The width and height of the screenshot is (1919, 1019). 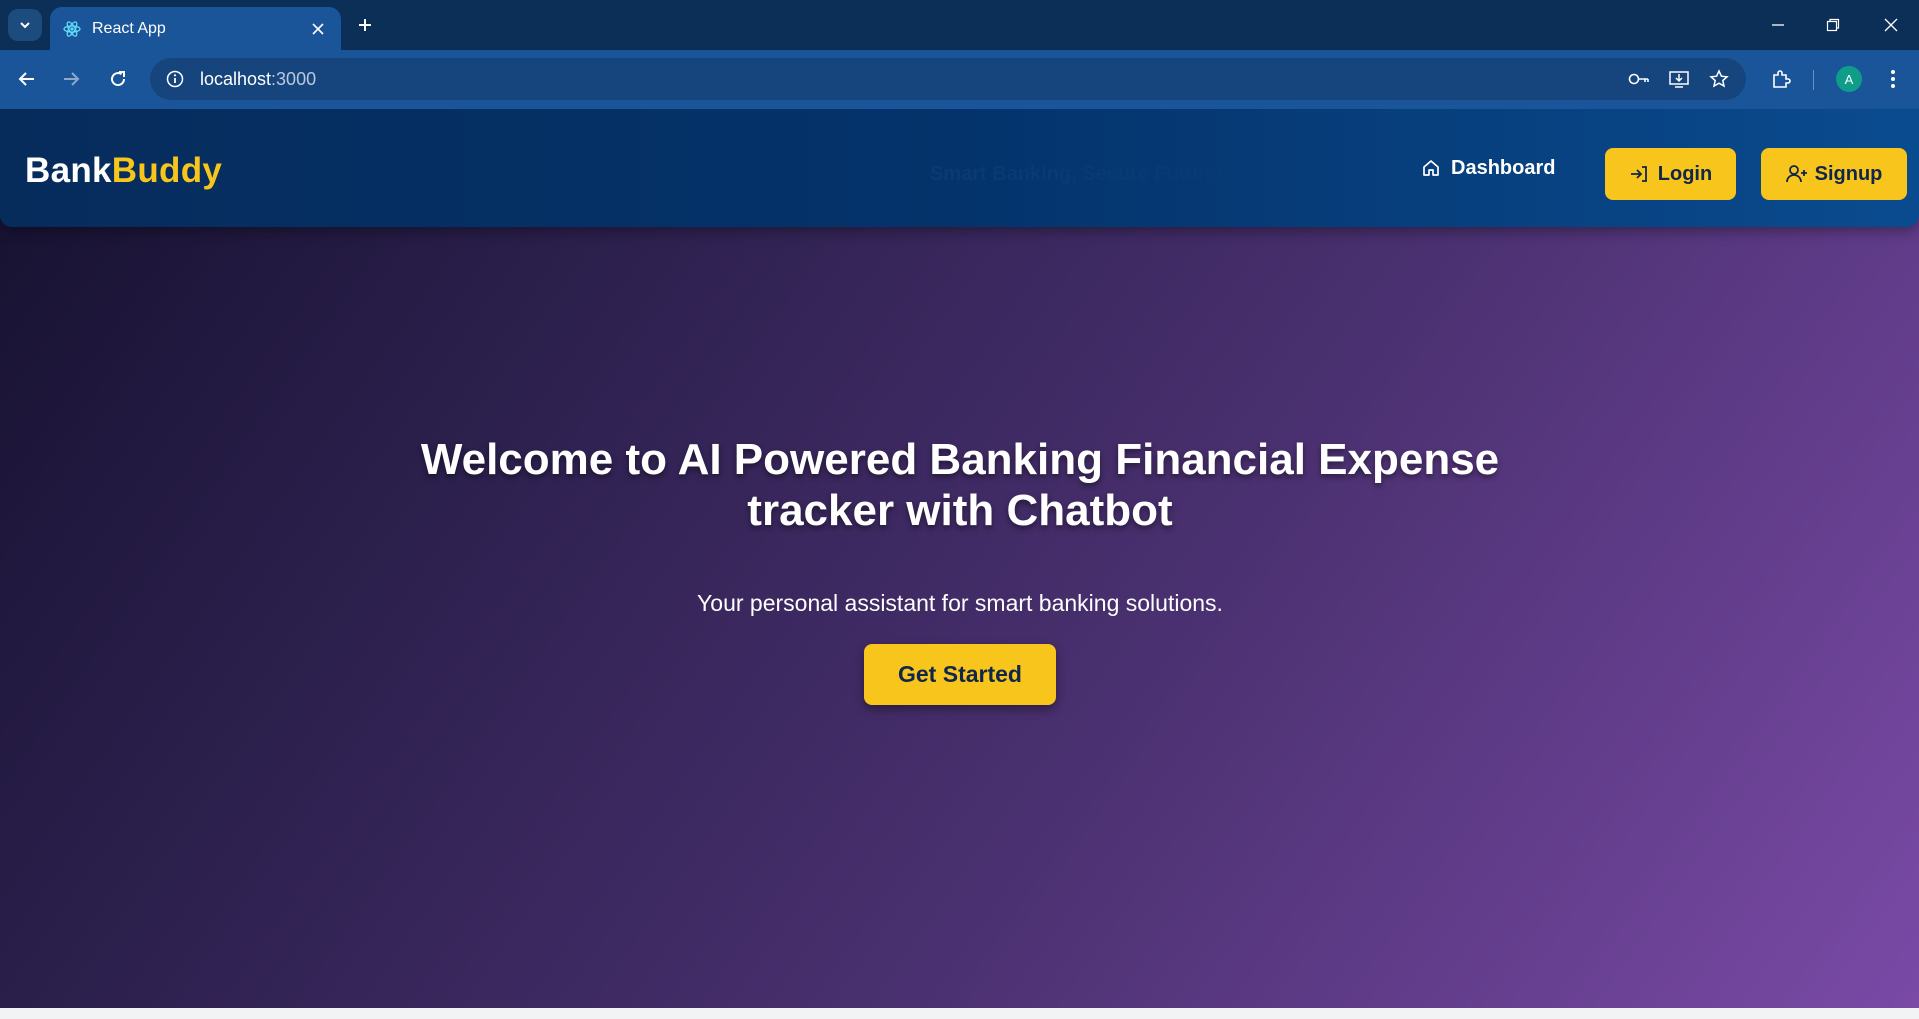 What do you see at coordinates (129, 28) in the screenshot?
I see `tab-title: React App` at bounding box center [129, 28].